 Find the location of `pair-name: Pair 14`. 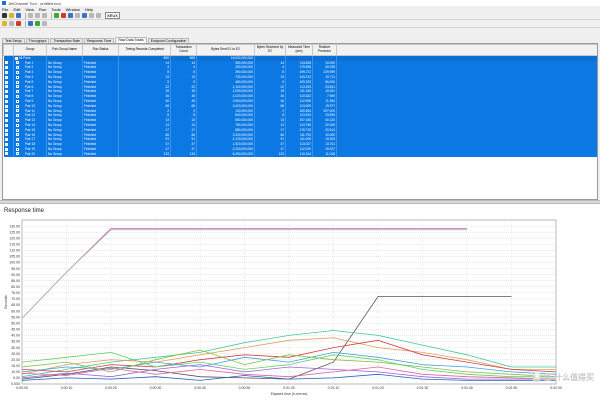

pair-name: Pair 14 is located at coordinates (30, 125).